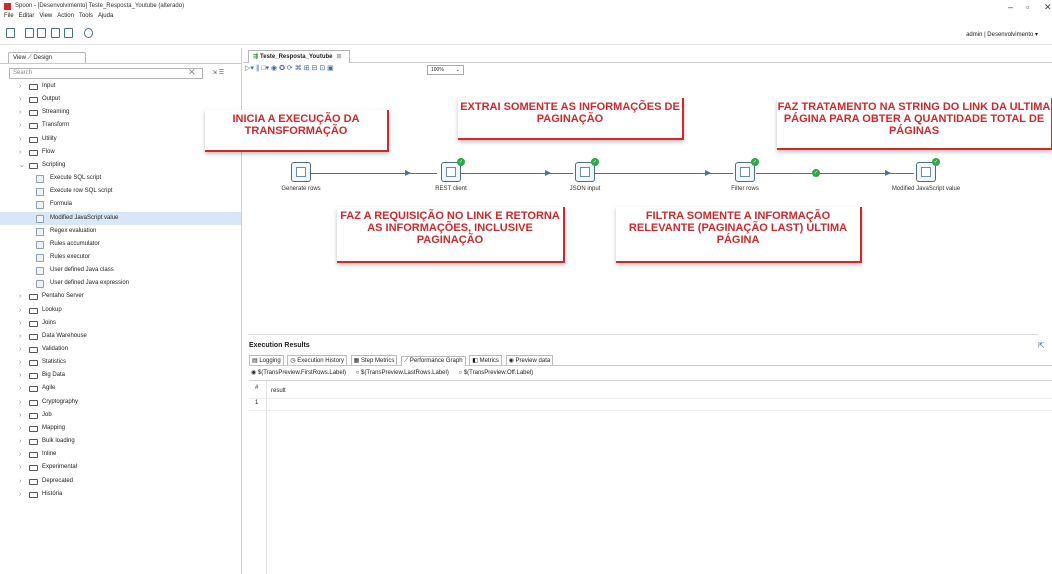  Describe the element at coordinates (218, 72) in the screenshot. I see `expand-collapse-icon: ⇲ ☰` at that location.